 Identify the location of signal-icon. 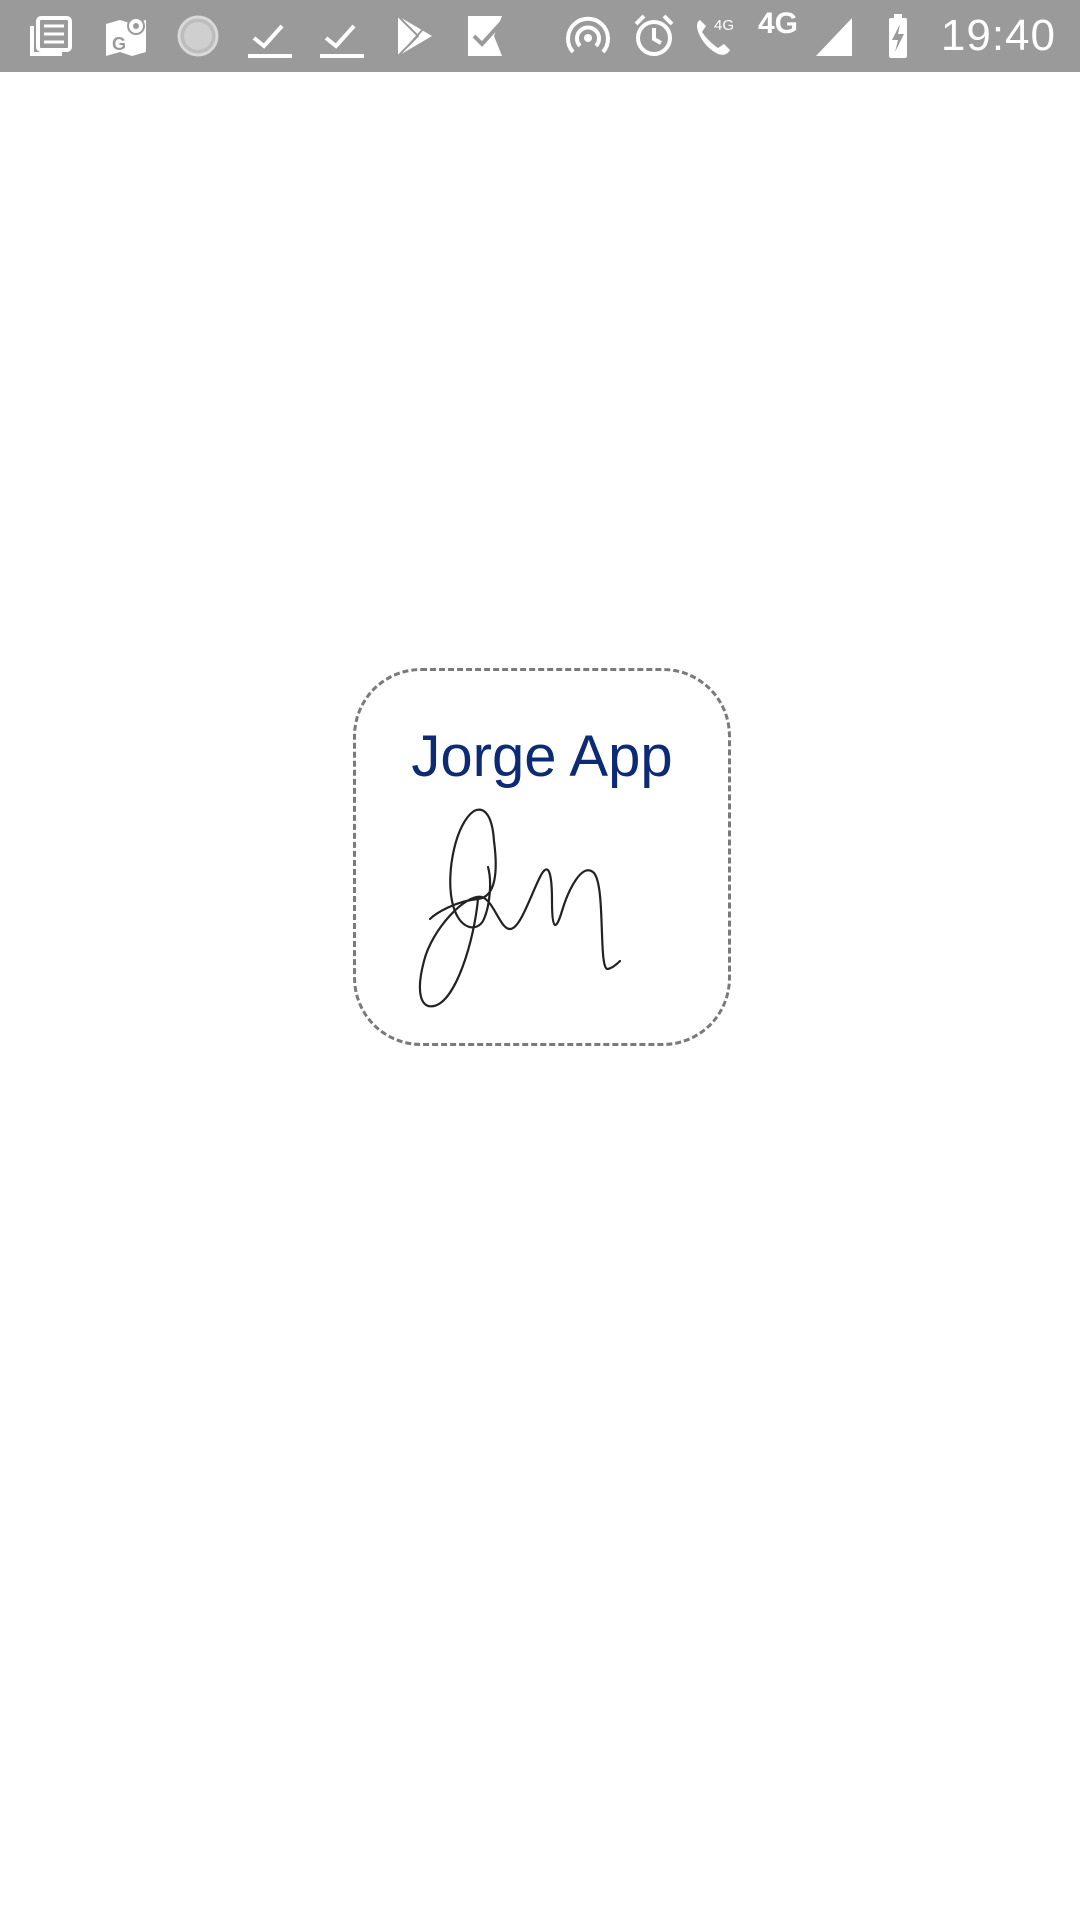
(834, 36).